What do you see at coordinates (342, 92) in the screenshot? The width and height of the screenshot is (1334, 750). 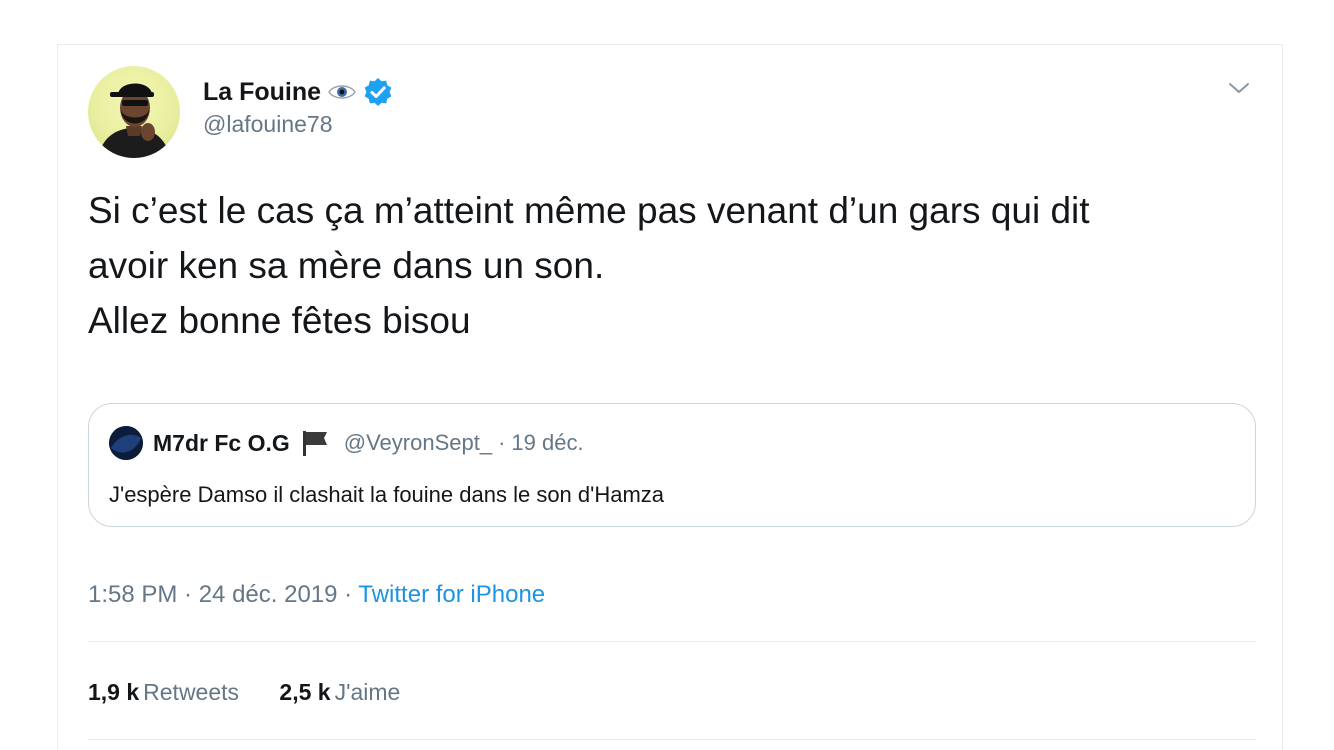 I see `eye-icon` at bounding box center [342, 92].